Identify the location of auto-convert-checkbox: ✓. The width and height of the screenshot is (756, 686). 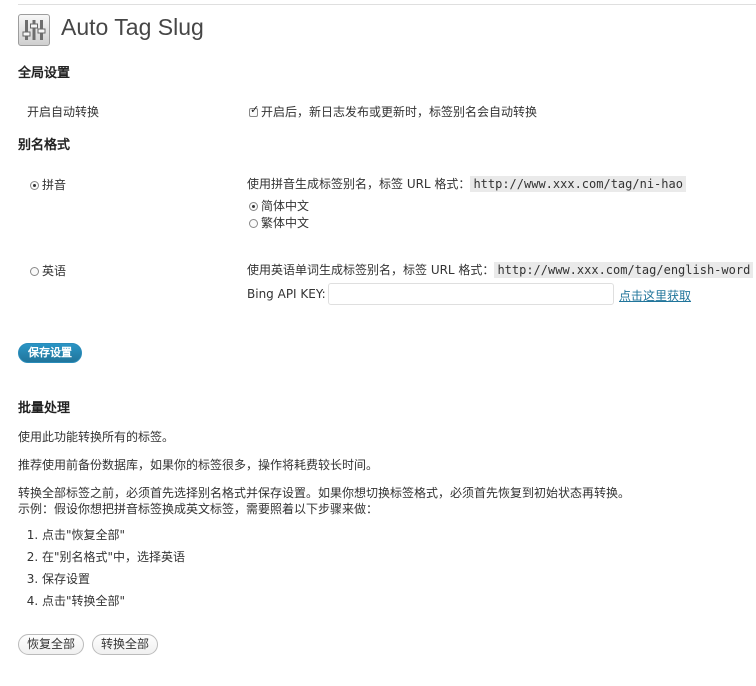
(254, 110).